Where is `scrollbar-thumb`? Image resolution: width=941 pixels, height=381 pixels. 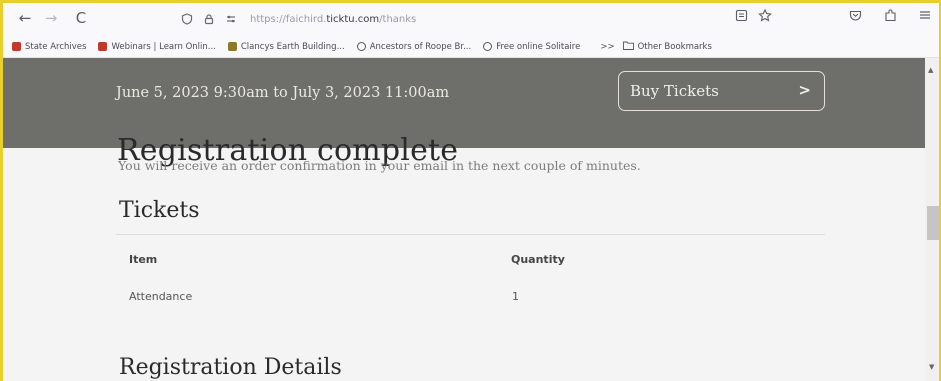 scrollbar-thumb is located at coordinates (933, 223).